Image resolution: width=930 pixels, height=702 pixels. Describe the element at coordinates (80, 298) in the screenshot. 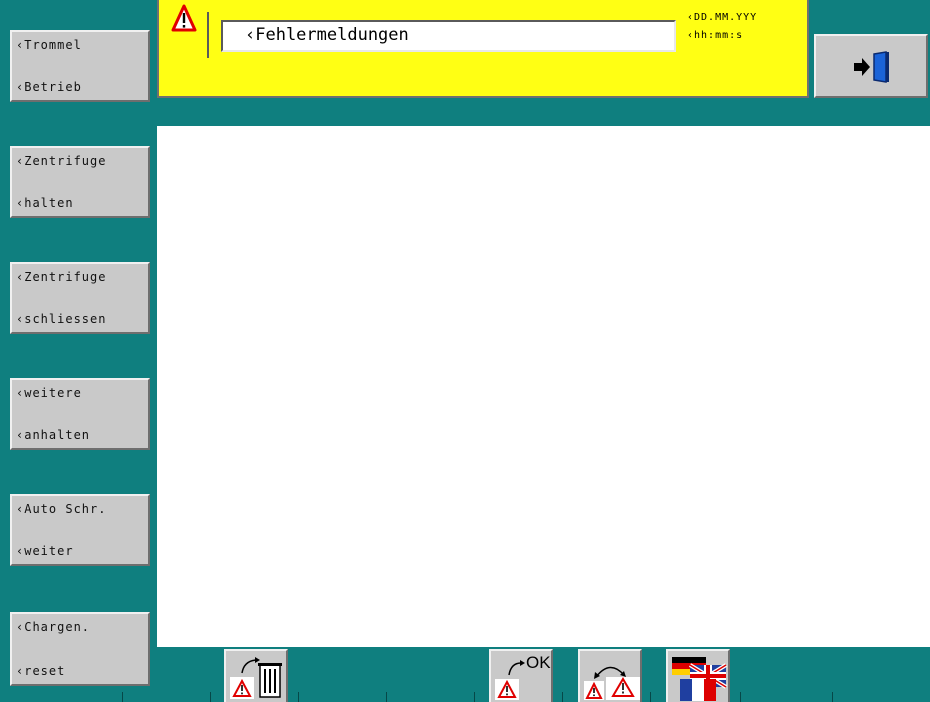

I see `zentrifuge-schliessen-button: ‹Zentrifuge ‹schliessen` at that location.